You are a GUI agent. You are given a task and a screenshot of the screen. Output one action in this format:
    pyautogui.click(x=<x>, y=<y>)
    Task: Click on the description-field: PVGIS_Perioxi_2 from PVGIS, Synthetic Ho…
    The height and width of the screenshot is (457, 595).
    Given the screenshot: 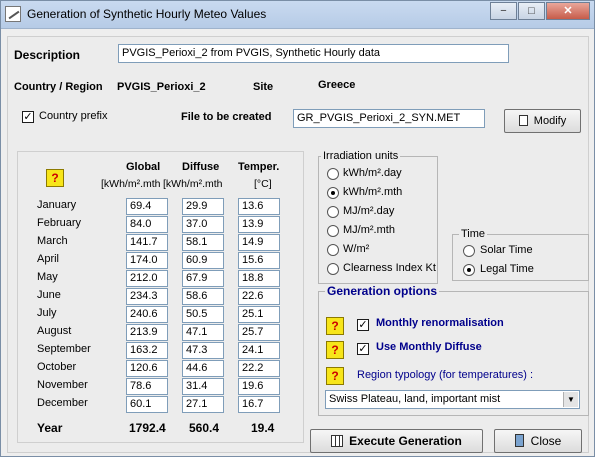 What is the action you would take?
    pyautogui.click(x=313, y=53)
    